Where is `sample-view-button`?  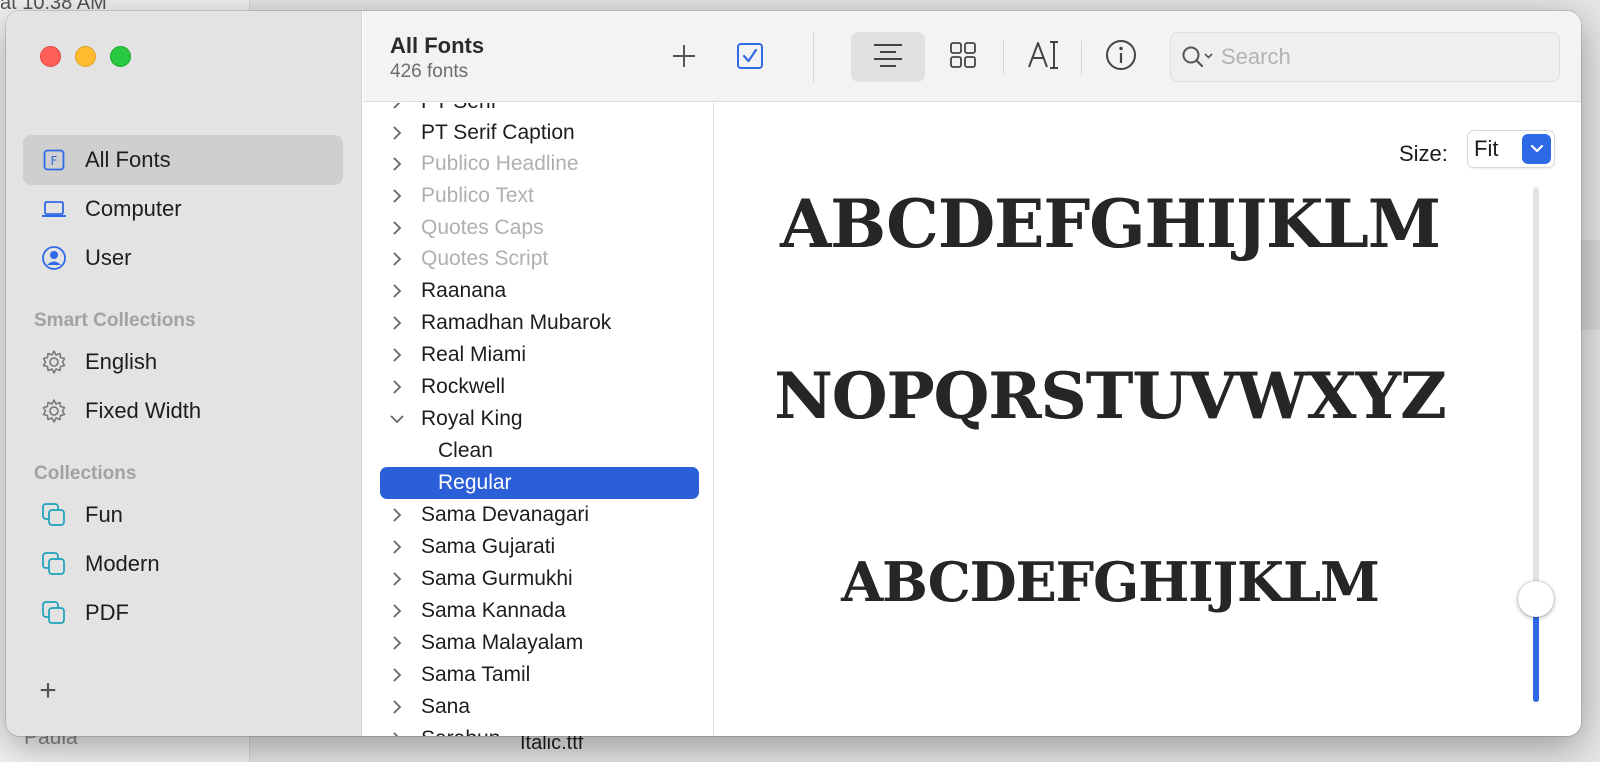 sample-view-button is located at coordinates (888, 57).